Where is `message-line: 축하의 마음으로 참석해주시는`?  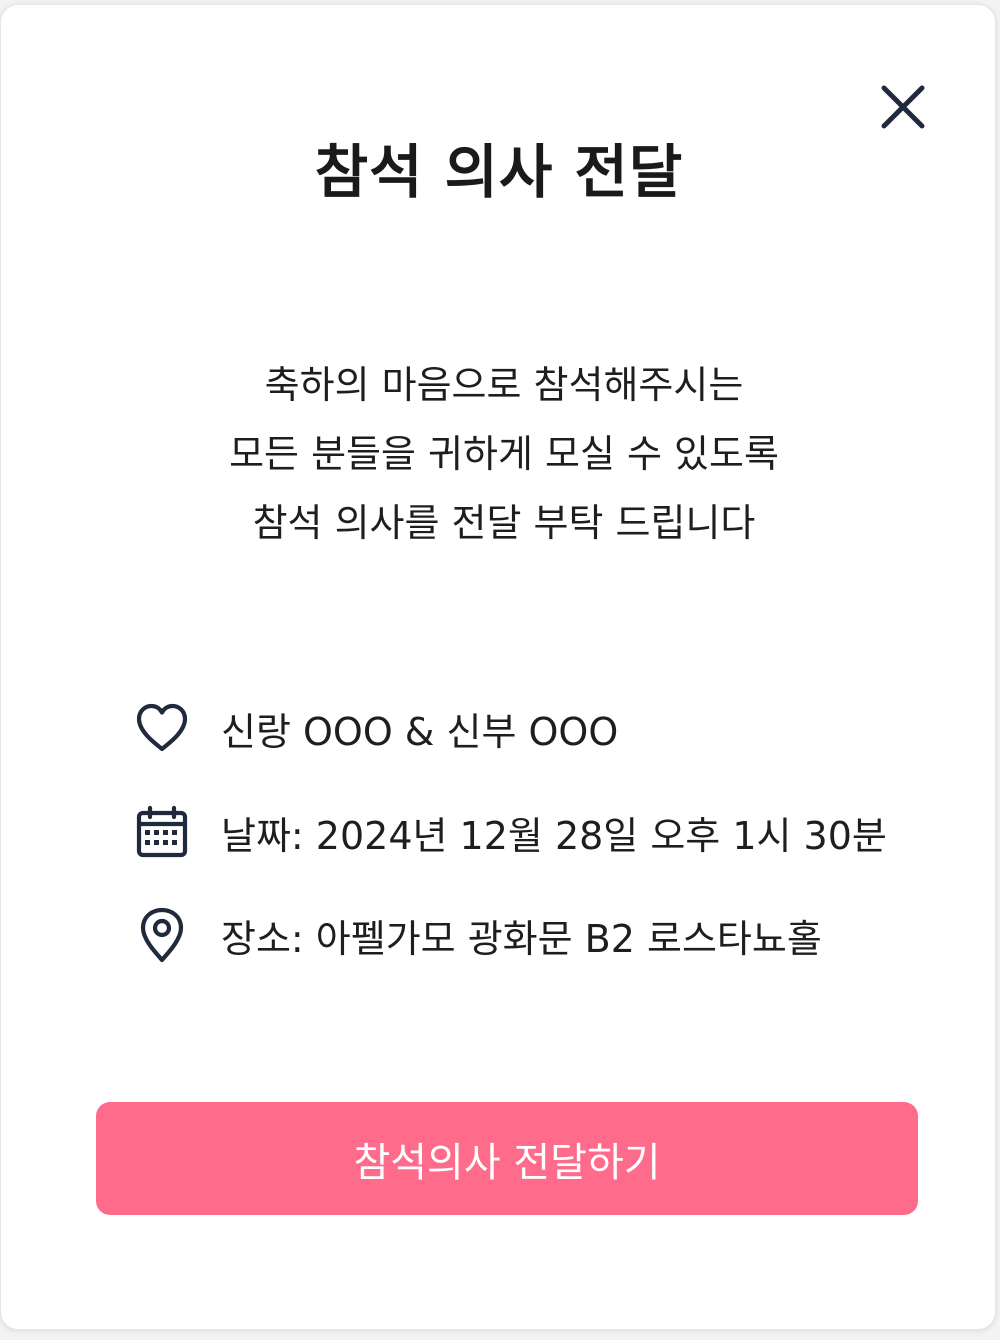 message-line: 축하의 마음으로 참석해주시는 is located at coordinates (504, 385).